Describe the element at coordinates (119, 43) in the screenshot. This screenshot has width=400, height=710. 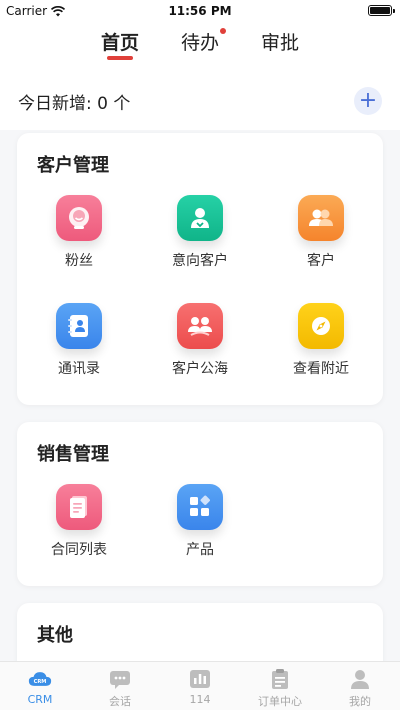
I see `tab-home-label: 首页` at that location.